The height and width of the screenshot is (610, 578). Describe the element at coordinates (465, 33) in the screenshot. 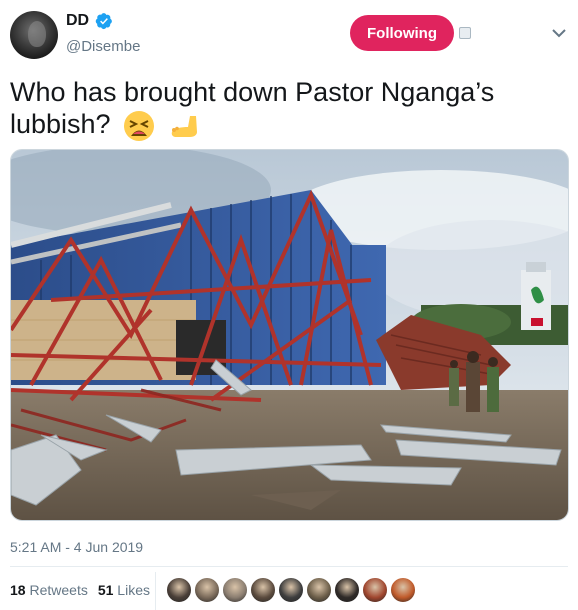

I see `block-icon` at that location.